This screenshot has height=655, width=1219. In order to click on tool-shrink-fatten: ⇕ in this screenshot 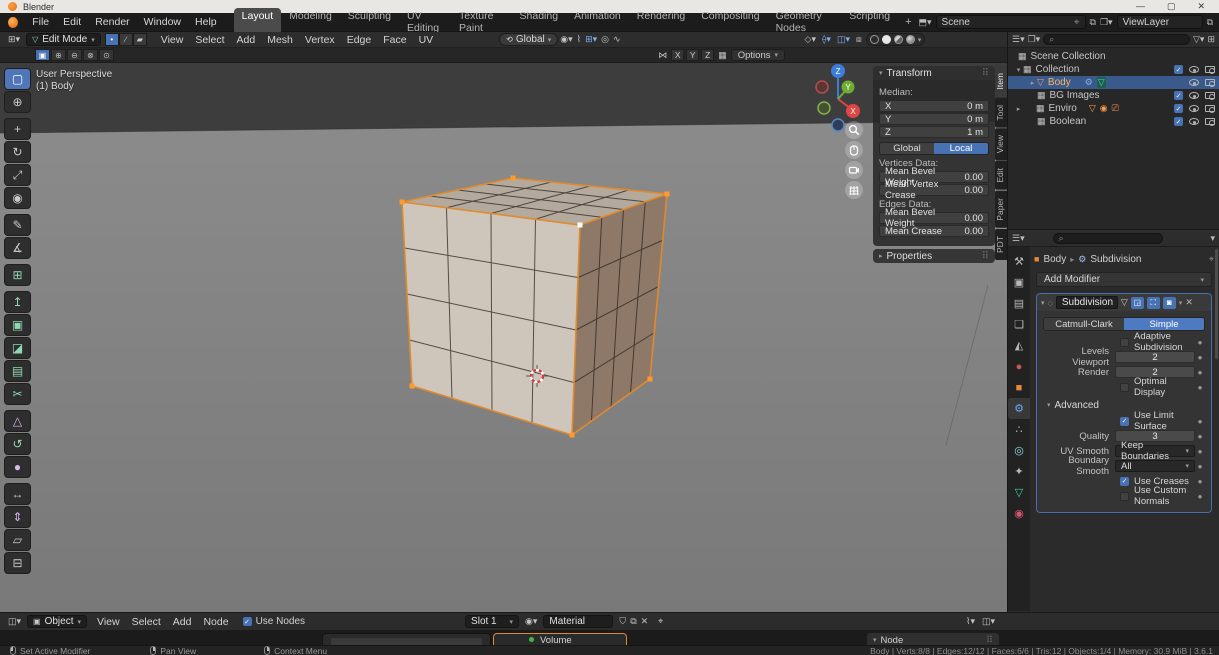, I will do `click(17, 517)`.